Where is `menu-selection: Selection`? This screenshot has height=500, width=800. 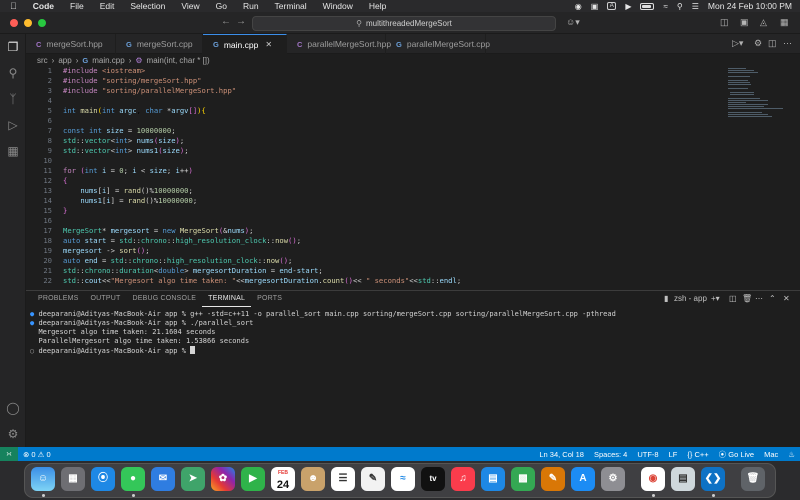 menu-selection: Selection is located at coordinates (147, 6).